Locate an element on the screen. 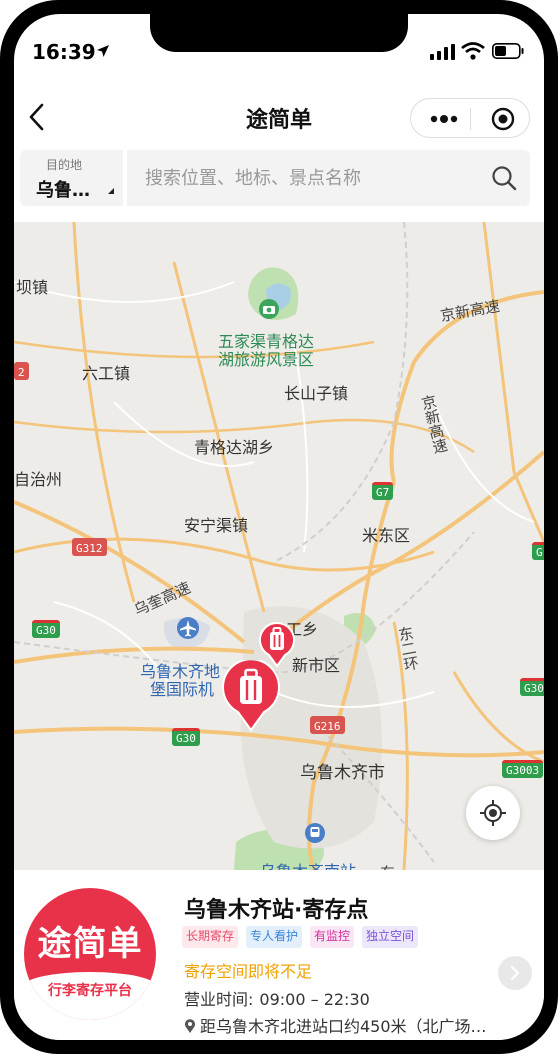 This screenshot has width=558, height=1054. logo-subtitle: 行李寄存平台 is located at coordinates (90, 991).